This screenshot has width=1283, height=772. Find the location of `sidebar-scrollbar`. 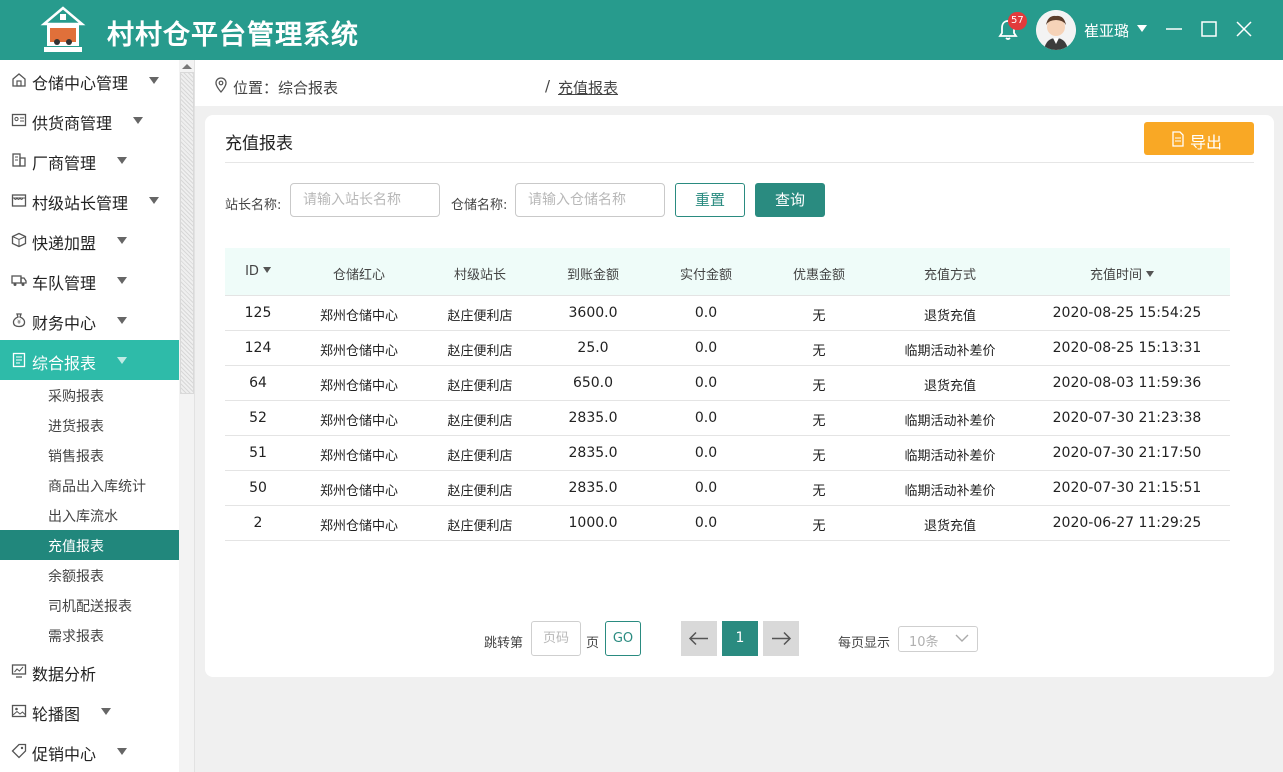

sidebar-scrollbar is located at coordinates (187, 416).